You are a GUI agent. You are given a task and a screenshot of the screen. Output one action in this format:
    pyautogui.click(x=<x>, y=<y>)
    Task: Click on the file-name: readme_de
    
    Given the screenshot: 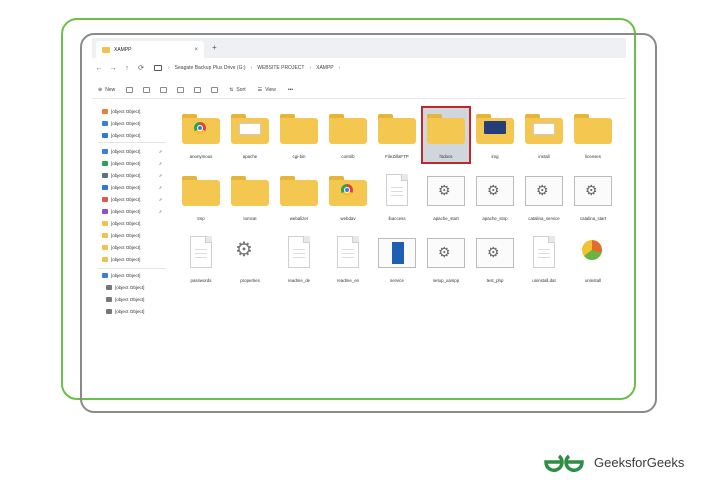 What is the action you would take?
    pyautogui.click(x=299, y=280)
    